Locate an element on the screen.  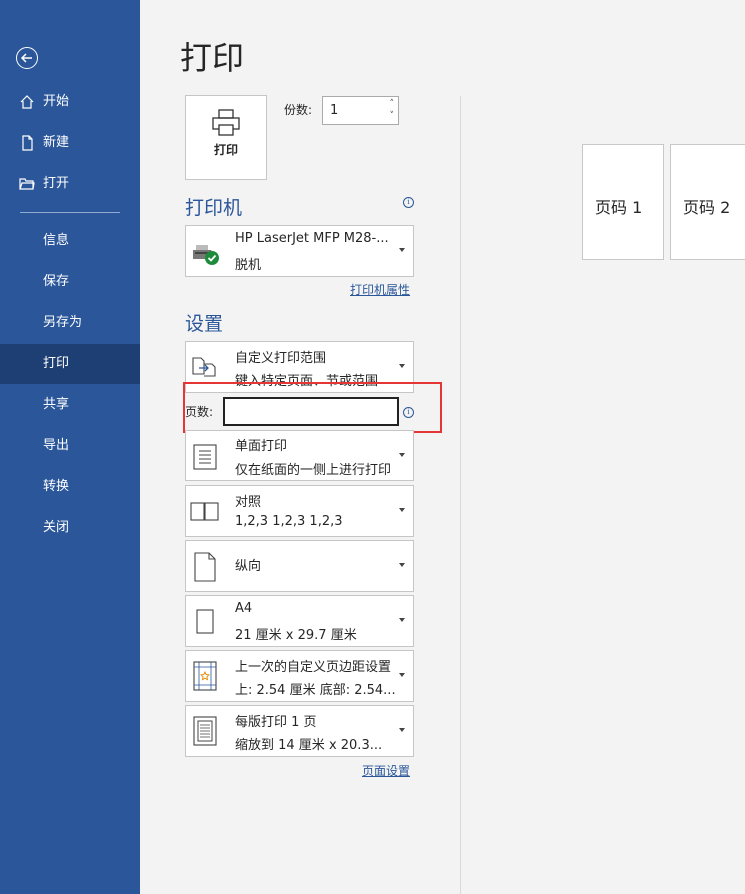
sidebar-item-print: 打印 is located at coordinates (70, 364).